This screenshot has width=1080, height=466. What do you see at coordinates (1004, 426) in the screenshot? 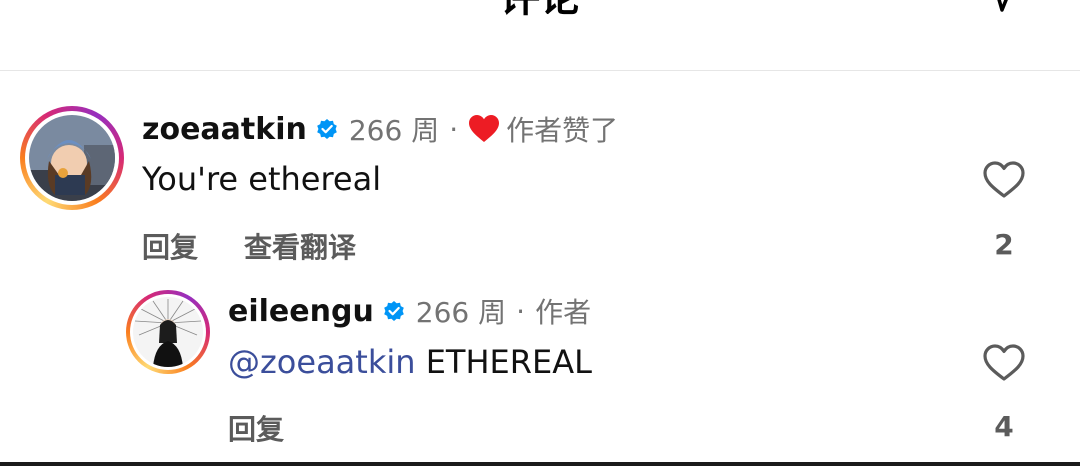
I see `like-count: 4` at bounding box center [1004, 426].